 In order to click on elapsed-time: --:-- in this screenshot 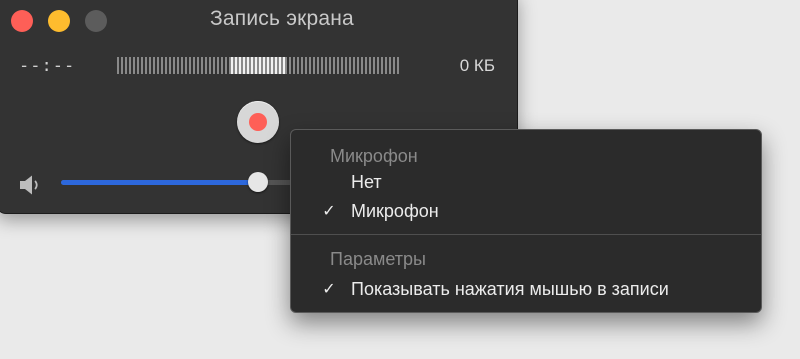, I will do `click(47, 66)`.